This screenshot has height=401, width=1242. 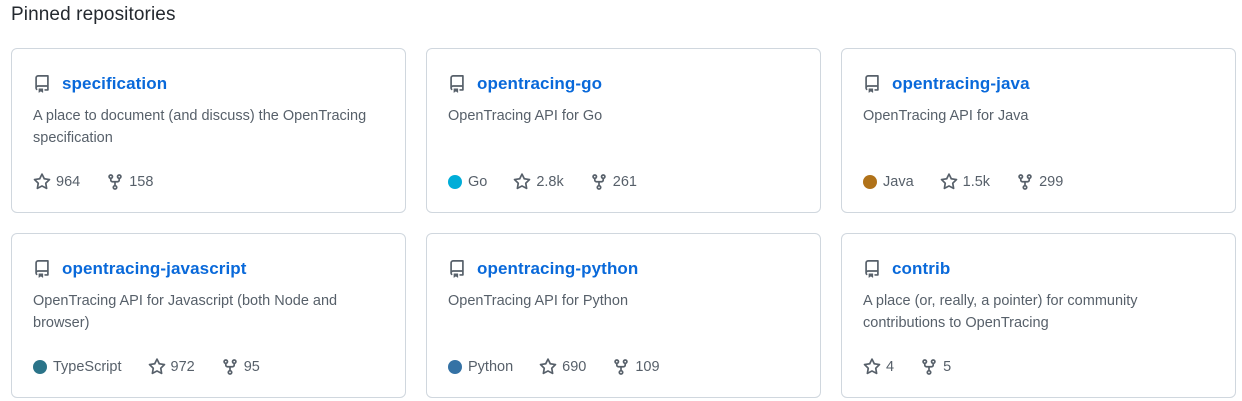 I want to click on forks-count: 109, so click(x=647, y=367).